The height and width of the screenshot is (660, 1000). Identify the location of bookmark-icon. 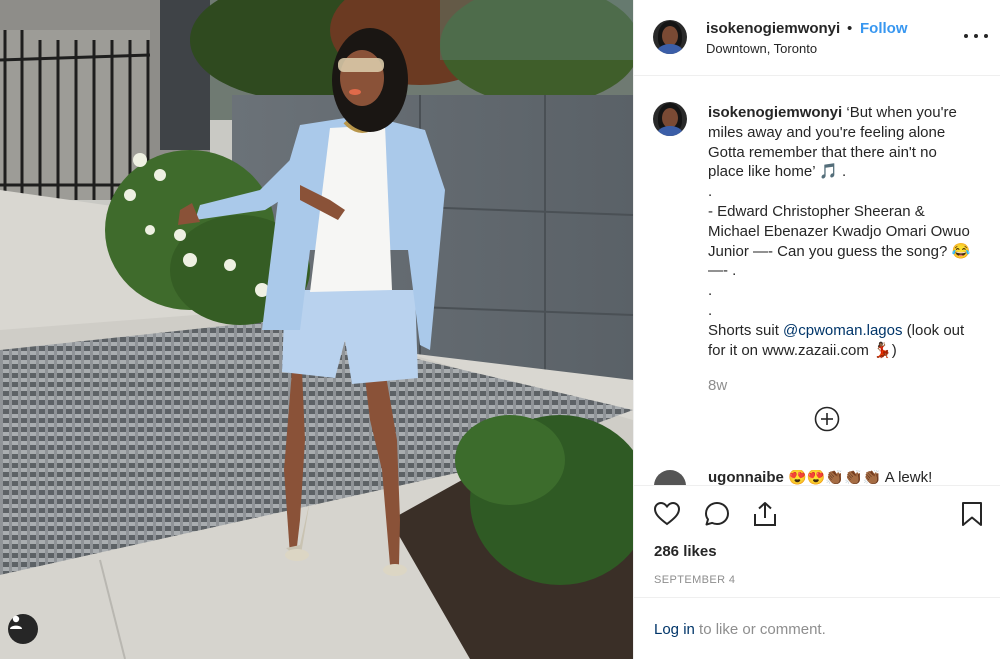
(972, 514).